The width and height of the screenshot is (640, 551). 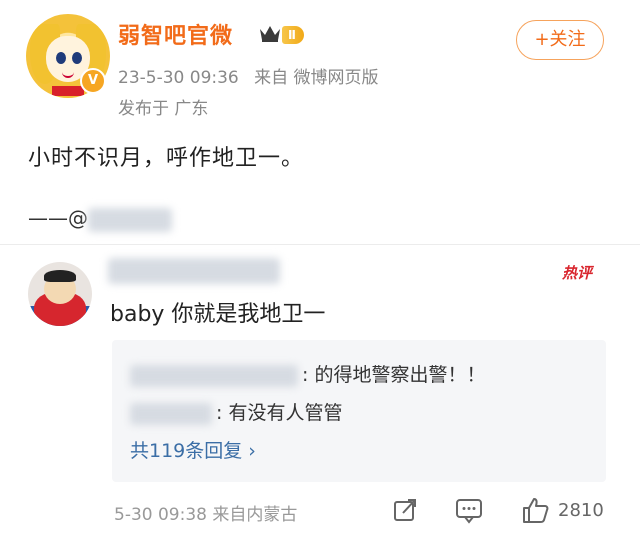 What do you see at coordinates (193, 449) in the screenshot?
I see `more-replies-link: 共119条回复 ›` at bounding box center [193, 449].